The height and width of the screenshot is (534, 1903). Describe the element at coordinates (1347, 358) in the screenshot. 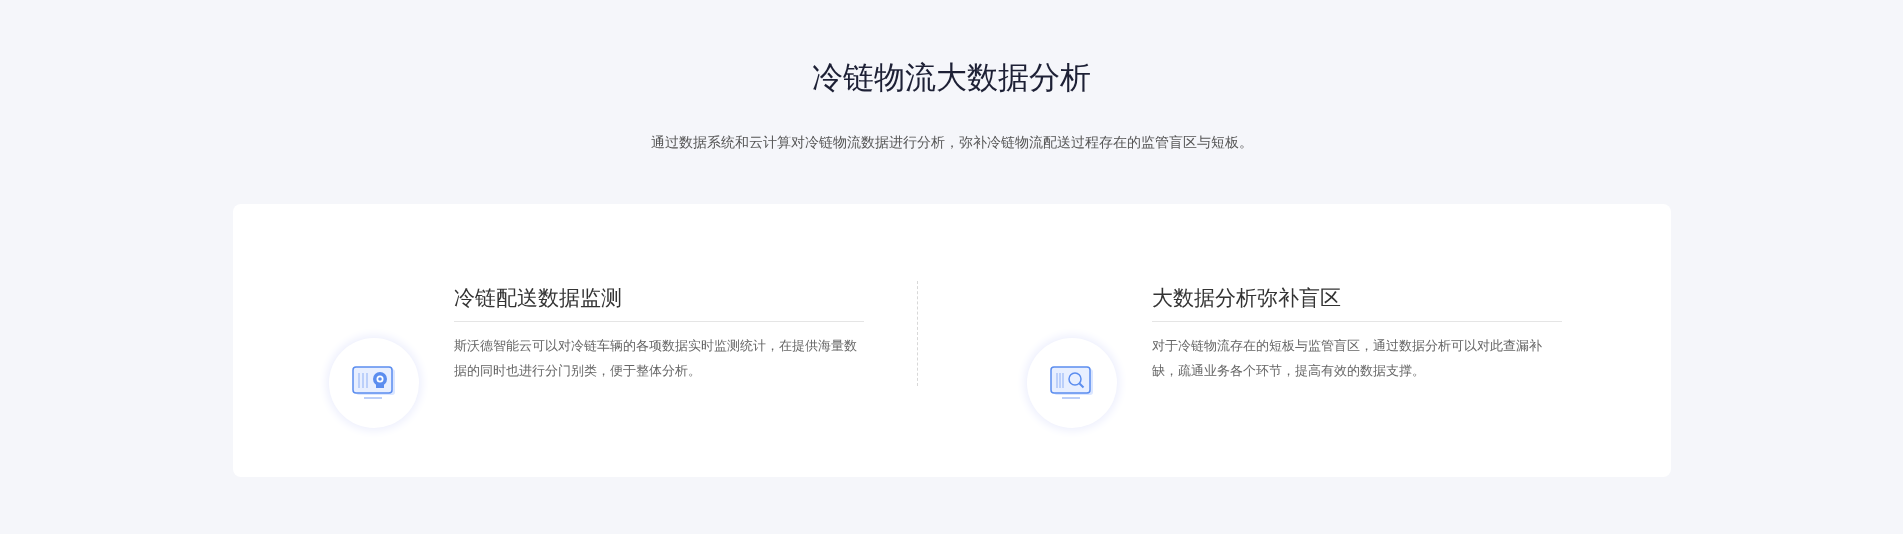

I see `feature-description: 对于冷链物流存在的短板与监管盲区，通过数据分析可以对此查漏补缺，疏通业务各个环节，提高有效的数据支撑。` at that location.